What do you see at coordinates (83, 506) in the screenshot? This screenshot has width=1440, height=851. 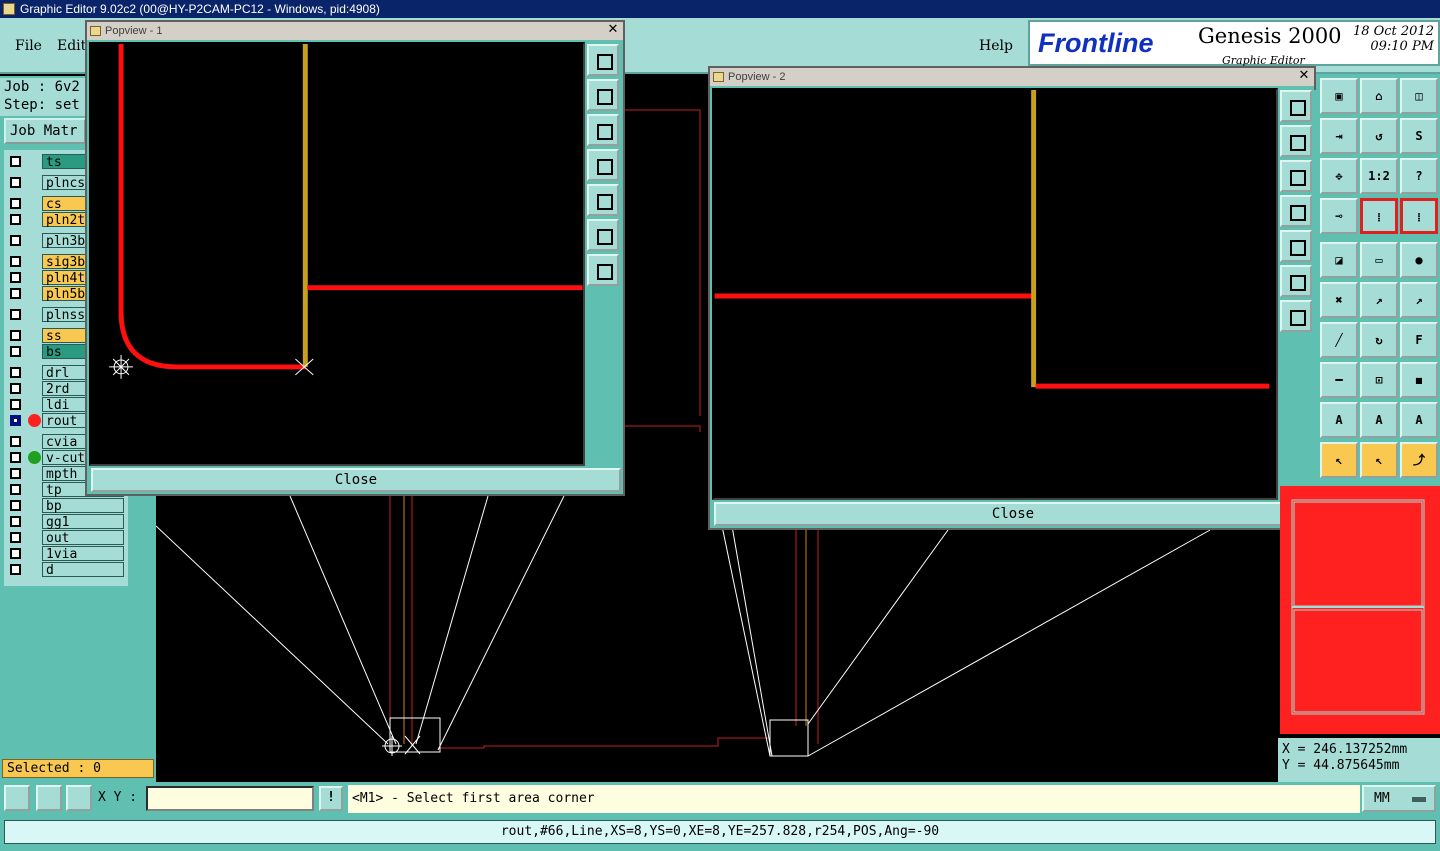 I see `layer-name: bp` at bounding box center [83, 506].